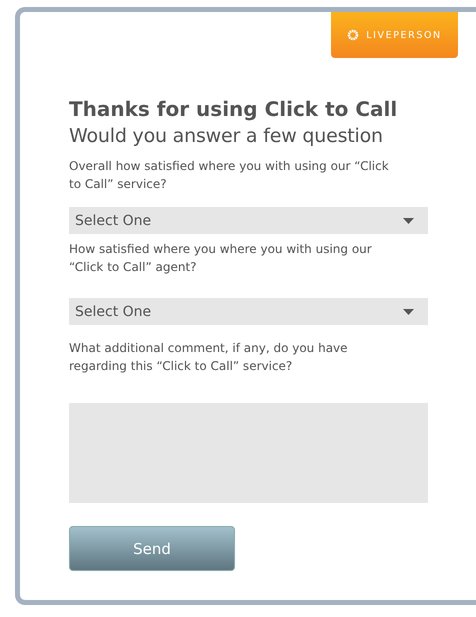 This screenshot has width=476, height=617. I want to click on question-text: Overall how satisfied where you with using our “Click to Call” service?, so click(229, 175).